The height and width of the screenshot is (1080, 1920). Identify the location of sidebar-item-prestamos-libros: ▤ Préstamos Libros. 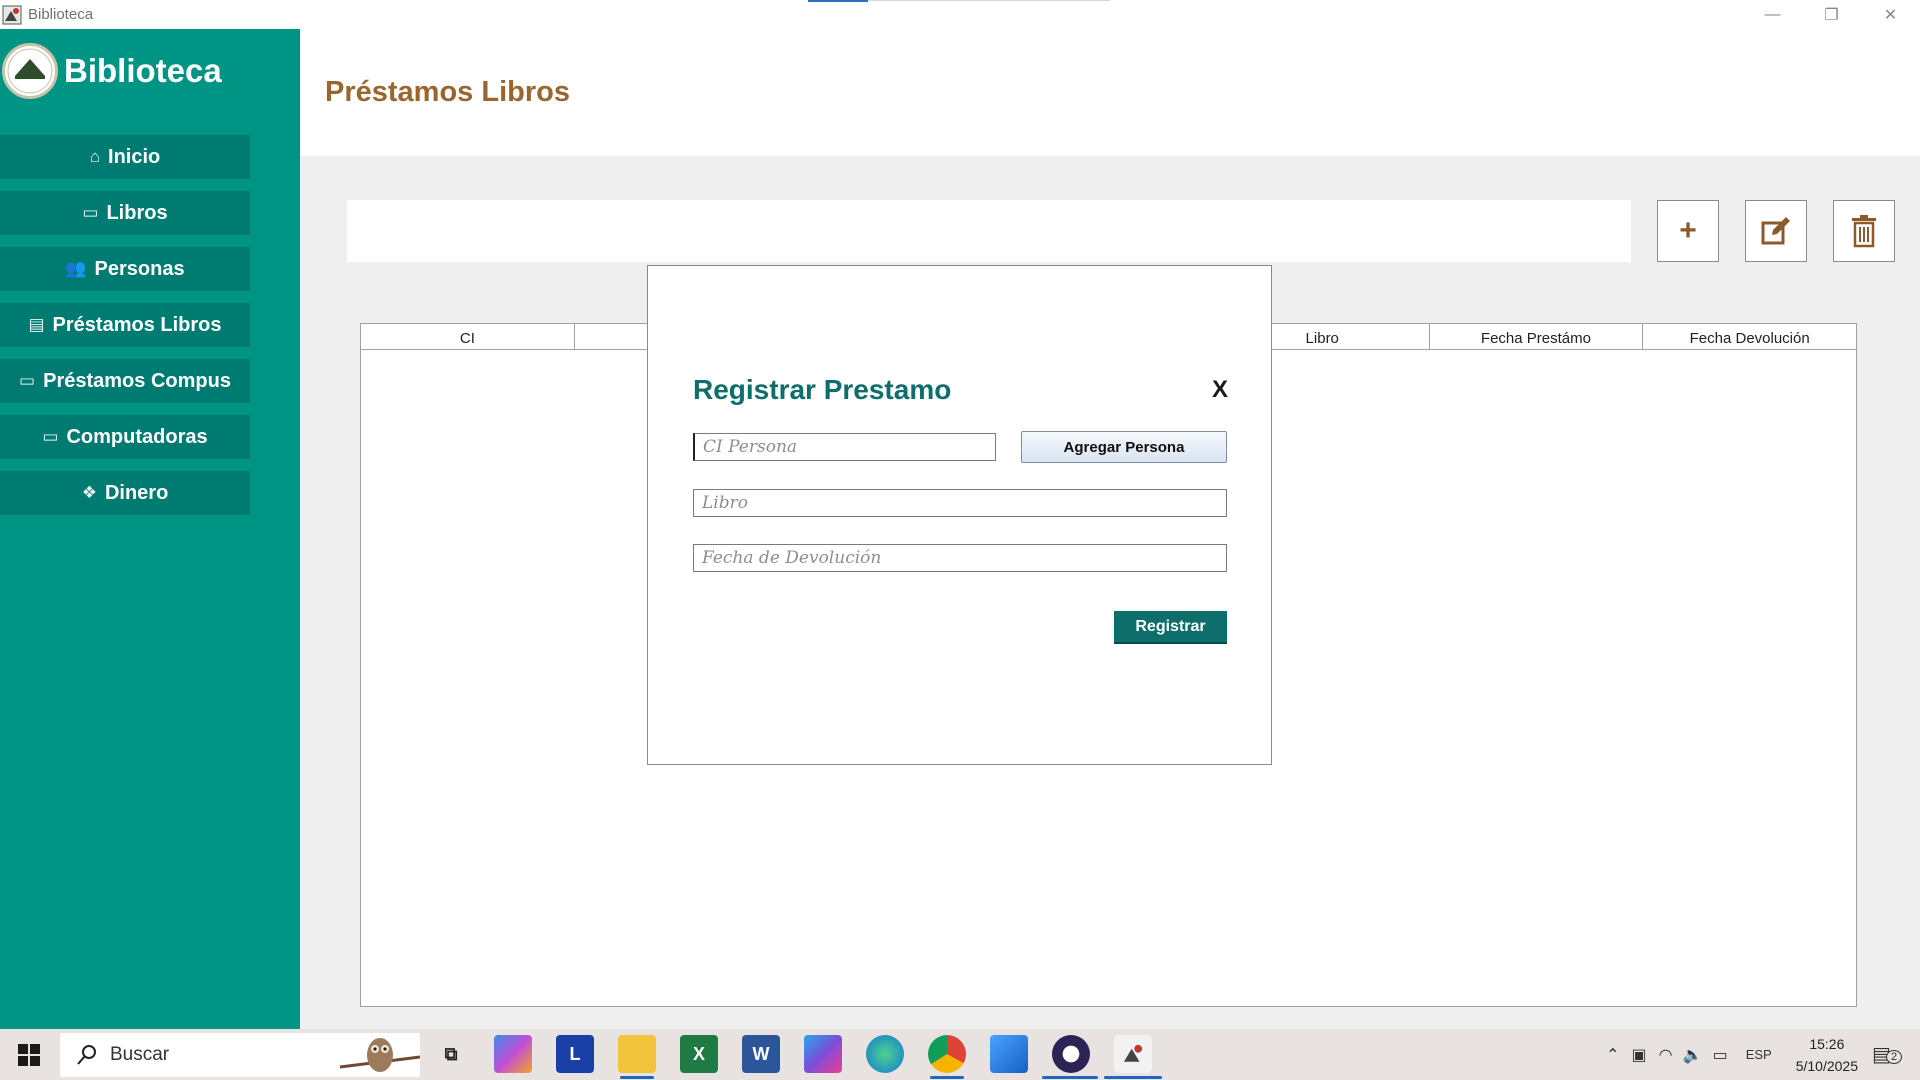
(125, 325).